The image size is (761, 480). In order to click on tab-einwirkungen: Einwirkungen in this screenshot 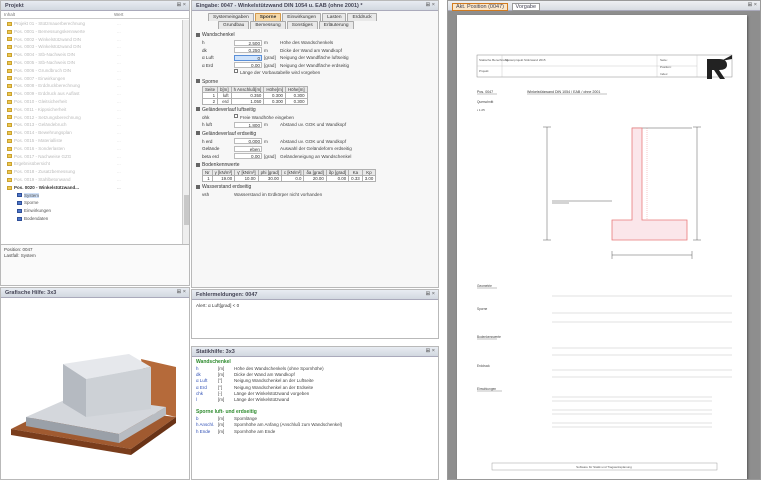, I will do `click(302, 17)`.